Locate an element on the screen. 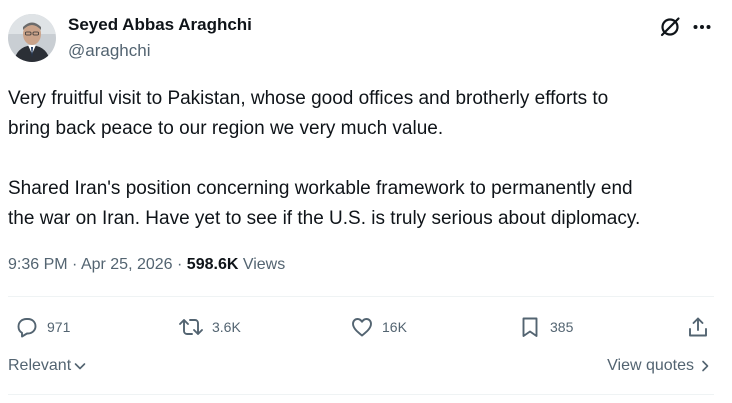  views-label: Views is located at coordinates (264, 264).